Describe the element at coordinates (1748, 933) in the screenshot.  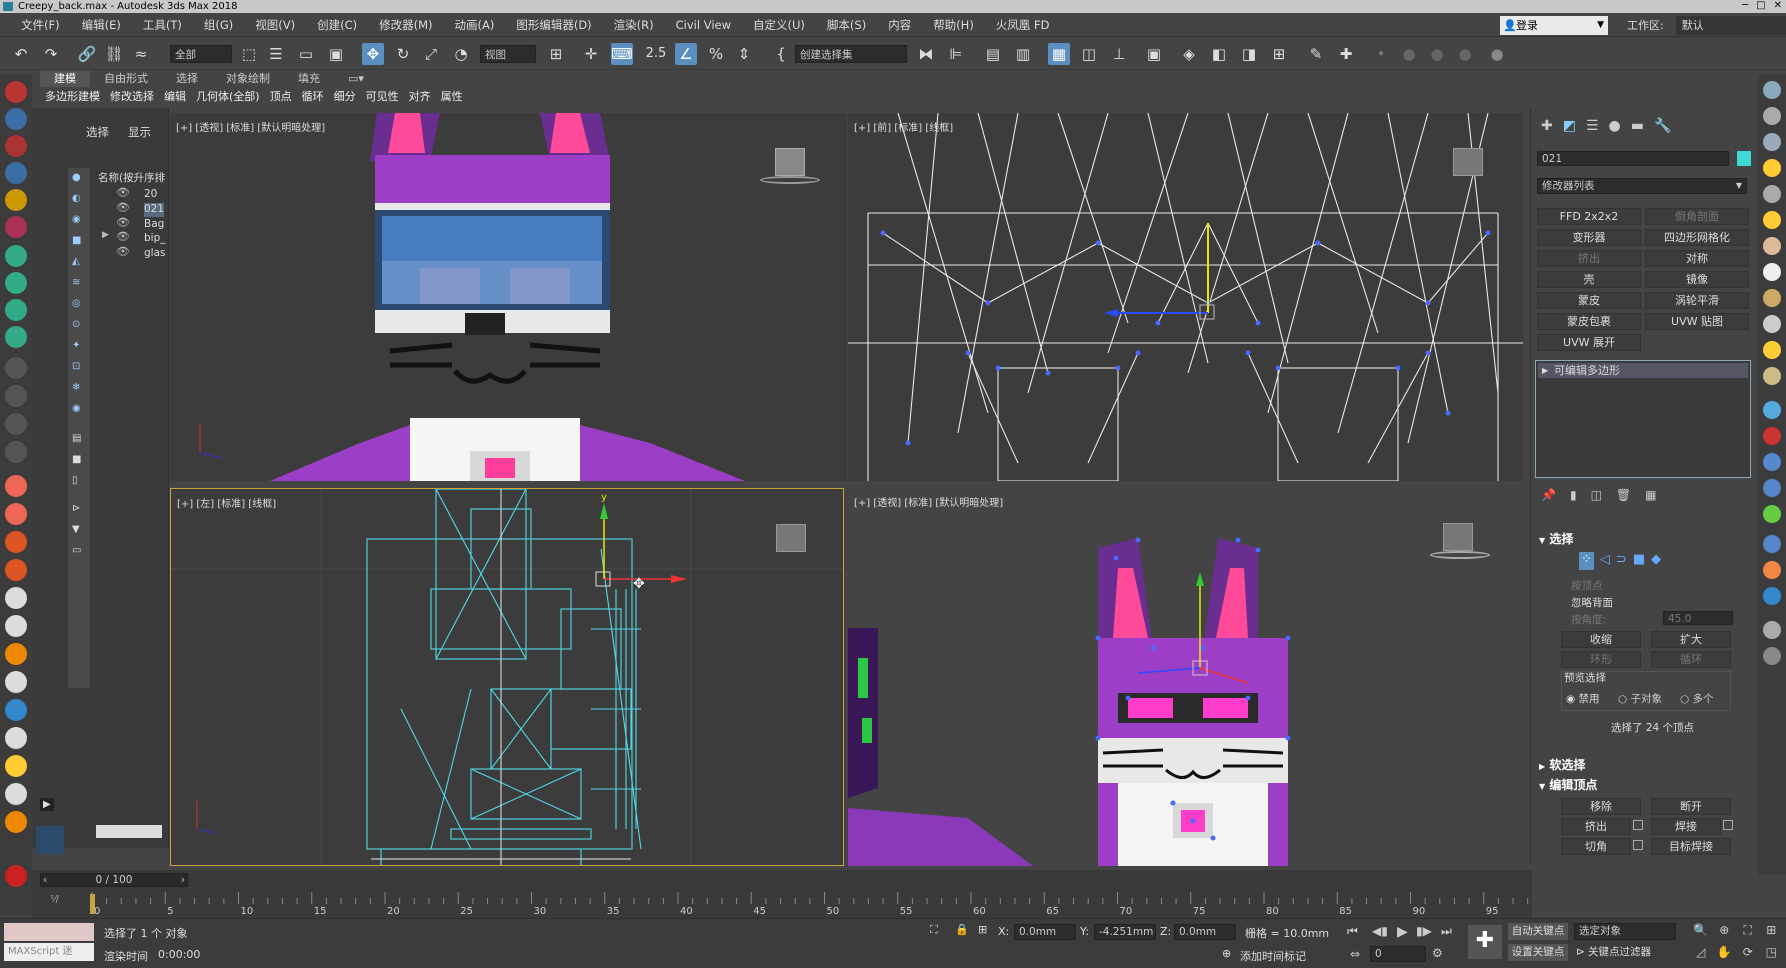
I see `zoom-extents-icon: ⛶` at that location.